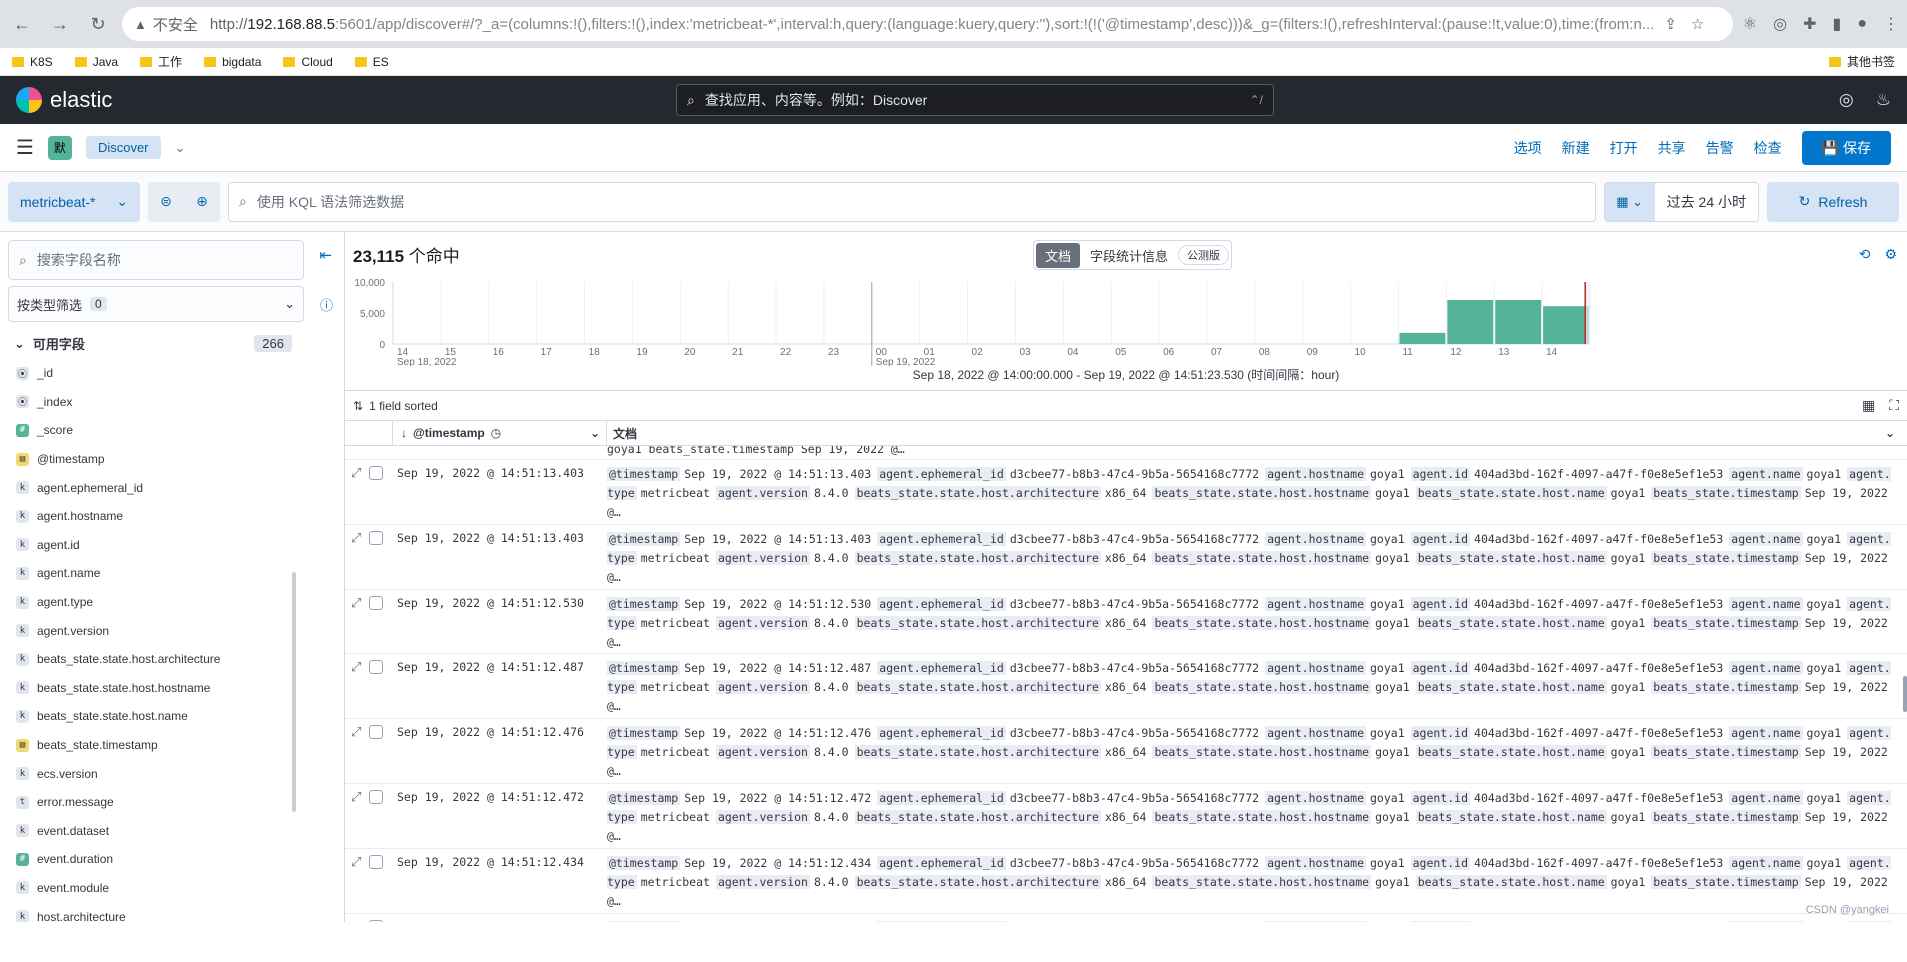 The image size is (1907, 962). Describe the element at coordinates (172, 487) in the screenshot. I see `field-item: k agent.ephemeral_id` at that location.